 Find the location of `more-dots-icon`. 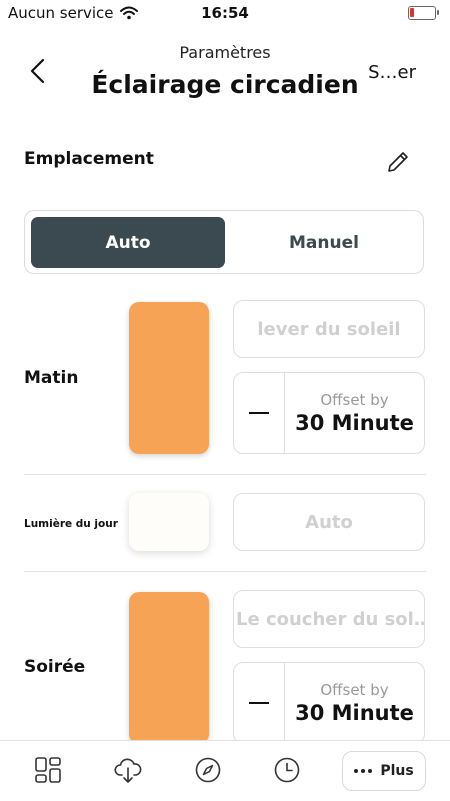

more-dots-icon is located at coordinates (363, 771).